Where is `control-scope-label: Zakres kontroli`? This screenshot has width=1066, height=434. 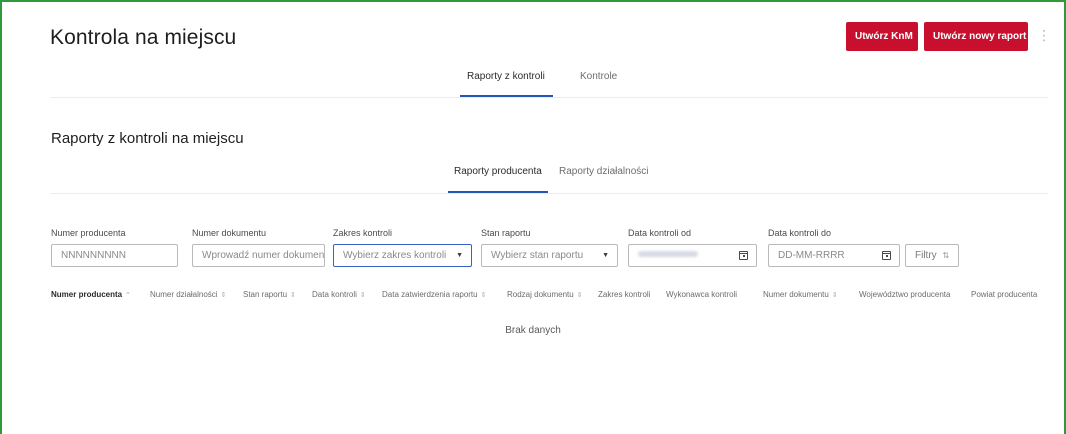 control-scope-label: Zakres kontroli is located at coordinates (363, 233).